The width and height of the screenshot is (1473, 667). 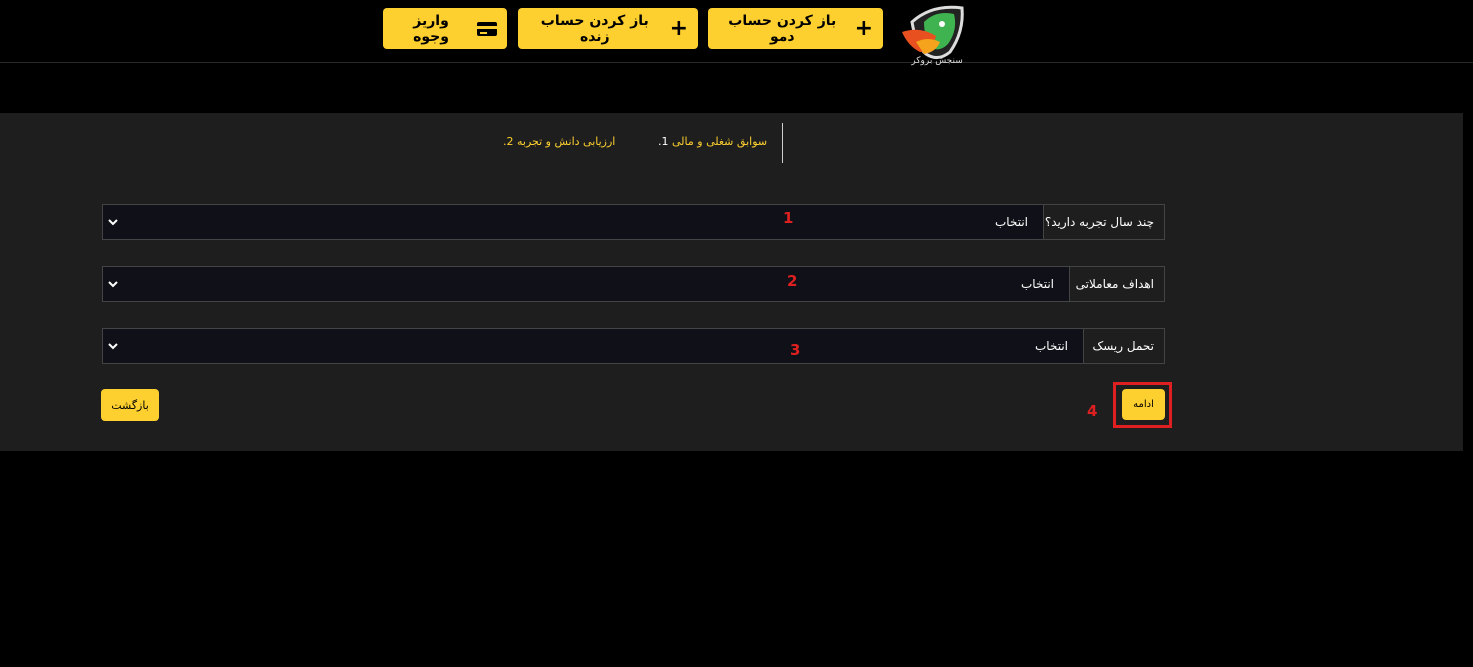 What do you see at coordinates (1116, 284) in the screenshot?
I see `trading-goals-label: اهداف معاملاتی` at bounding box center [1116, 284].